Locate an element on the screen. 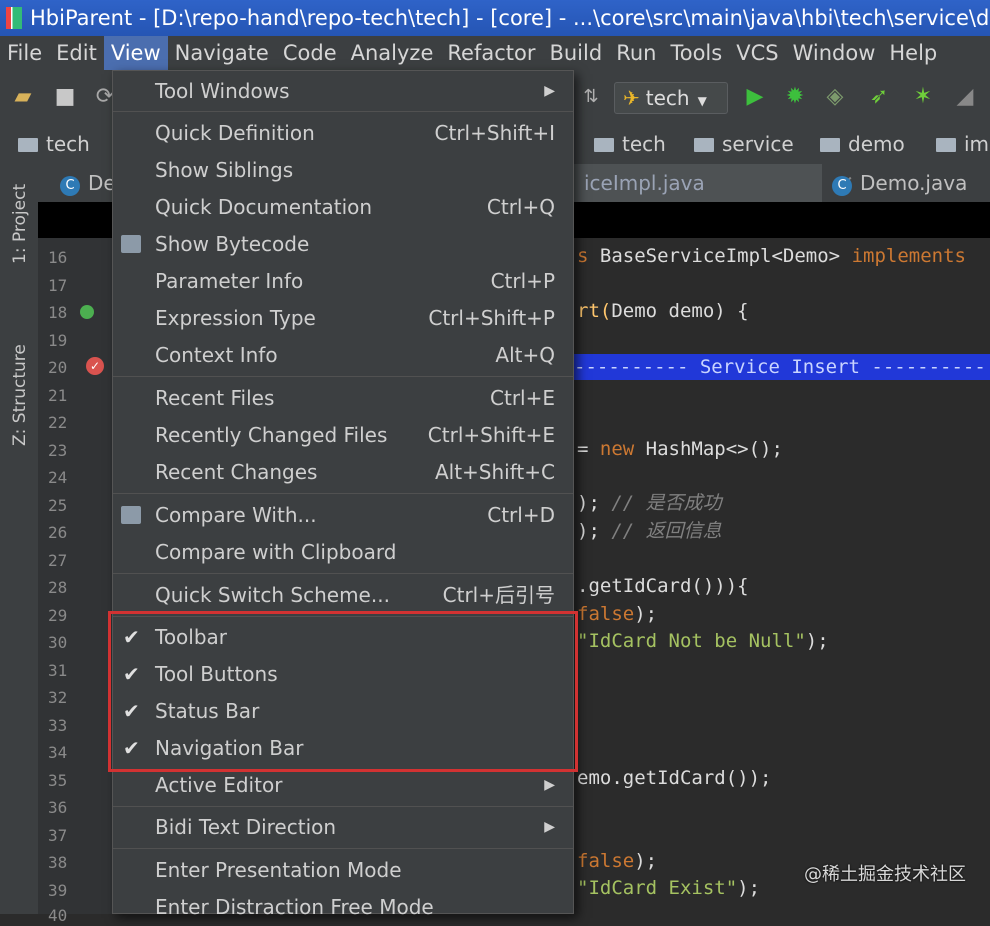 The height and width of the screenshot is (926, 990). menu-item-enter-distraction-free-mode: Enter Distraction Free Mode is located at coordinates (343, 907).